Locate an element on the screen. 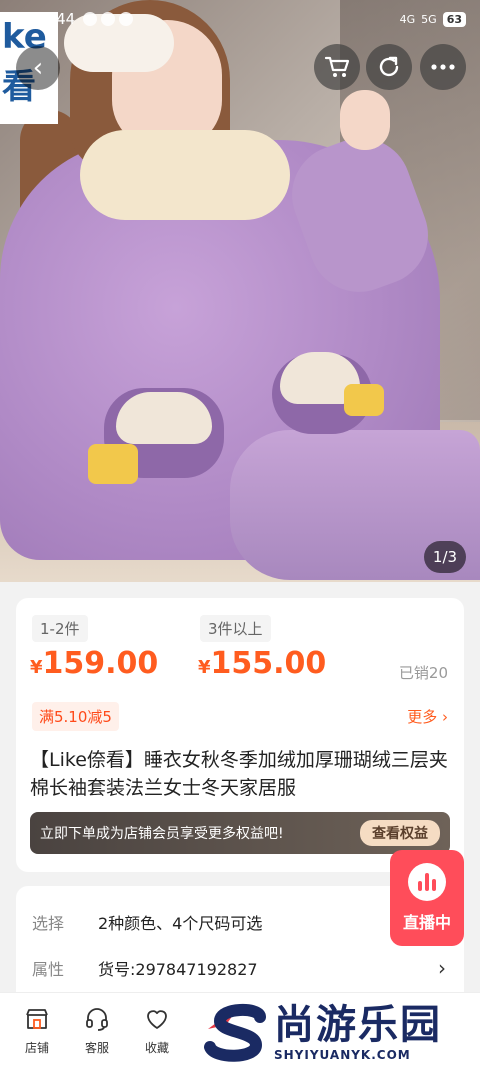  image-page-indicator: 1/3 is located at coordinates (445, 557).